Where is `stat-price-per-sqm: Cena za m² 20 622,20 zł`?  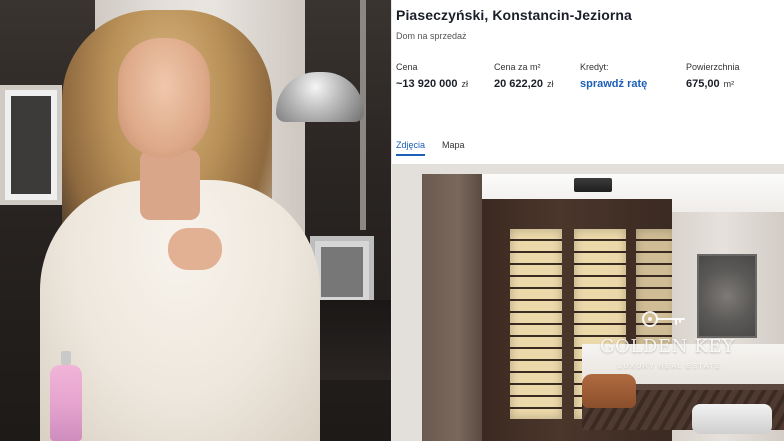
stat-price-per-sqm: Cena za m² 20 622,20 zł is located at coordinates (523, 76).